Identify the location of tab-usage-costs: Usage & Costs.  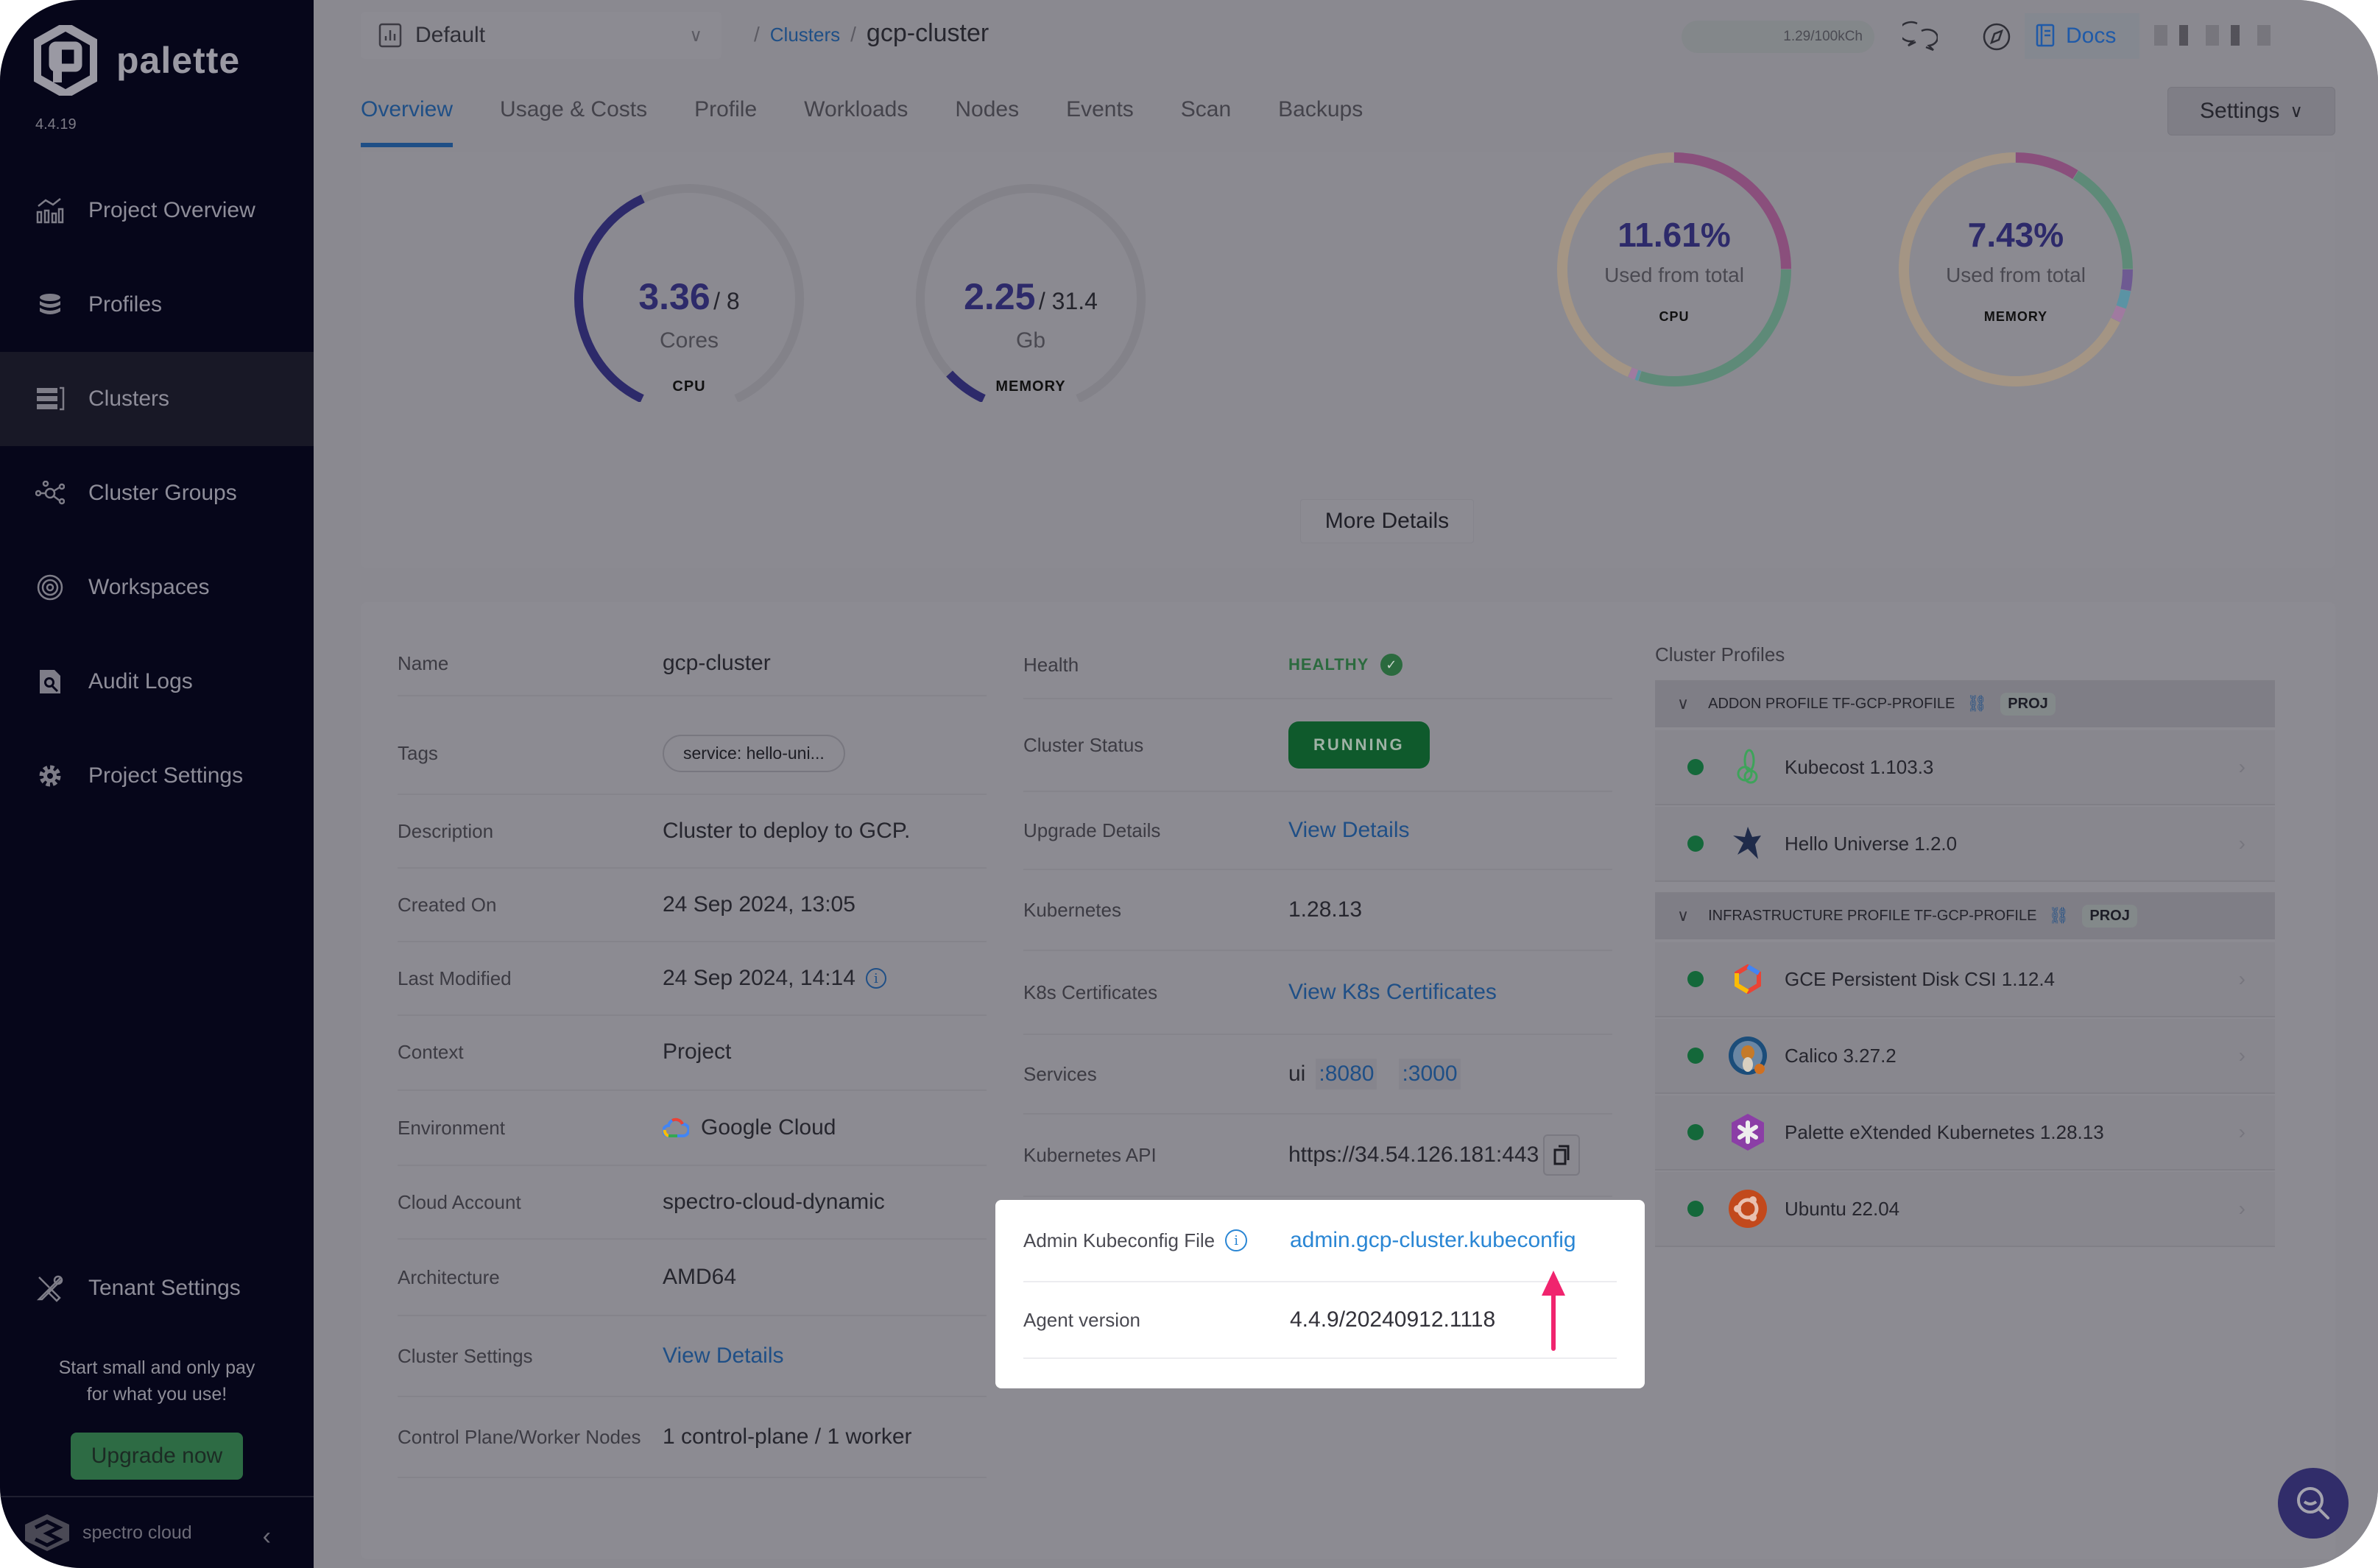
(573, 120).